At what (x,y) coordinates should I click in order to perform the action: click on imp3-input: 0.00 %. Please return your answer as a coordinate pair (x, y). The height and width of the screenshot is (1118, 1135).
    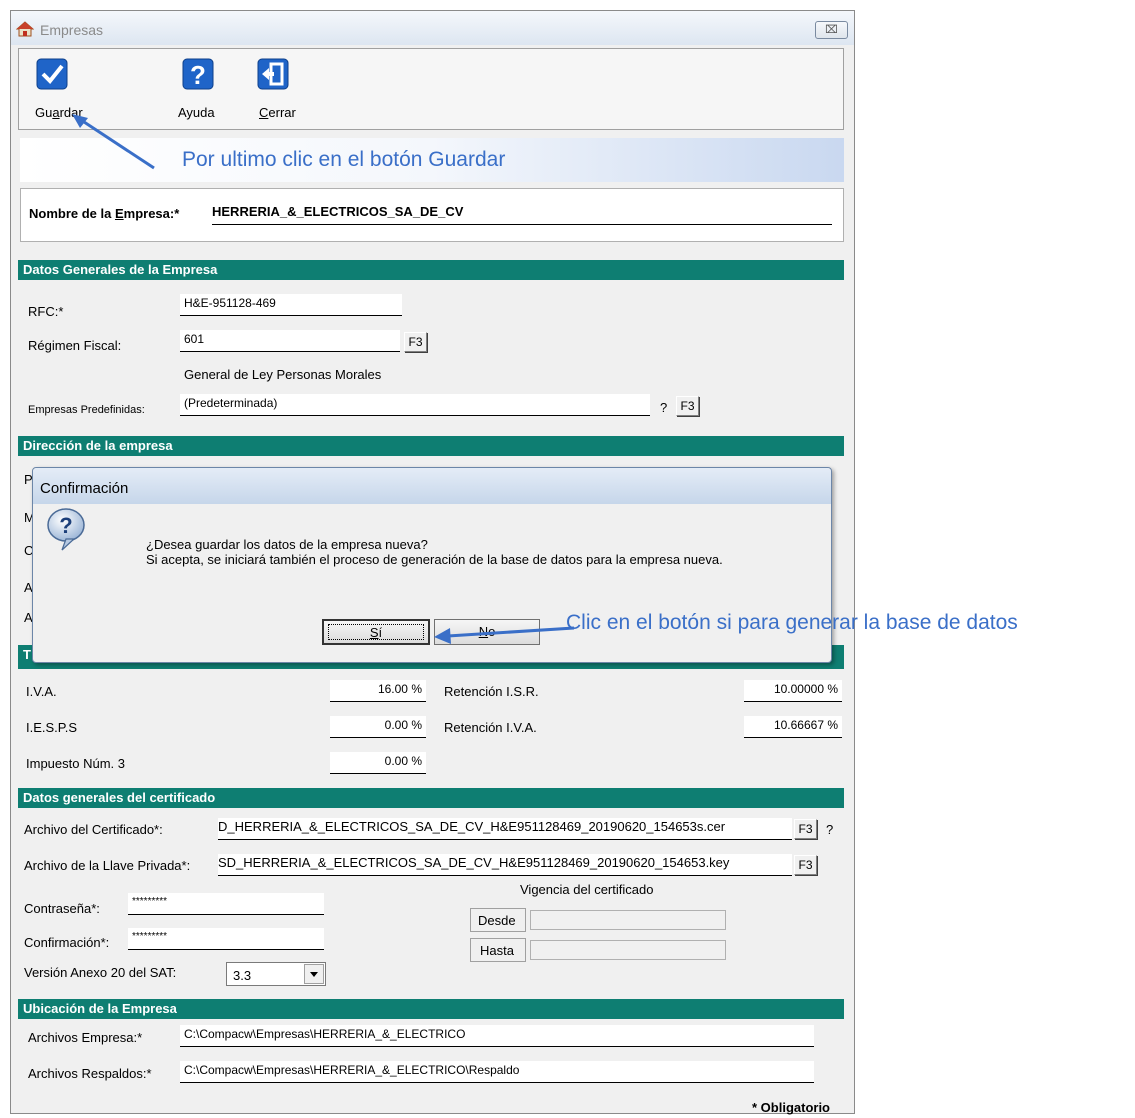
    Looking at the image, I should click on (378, 763).